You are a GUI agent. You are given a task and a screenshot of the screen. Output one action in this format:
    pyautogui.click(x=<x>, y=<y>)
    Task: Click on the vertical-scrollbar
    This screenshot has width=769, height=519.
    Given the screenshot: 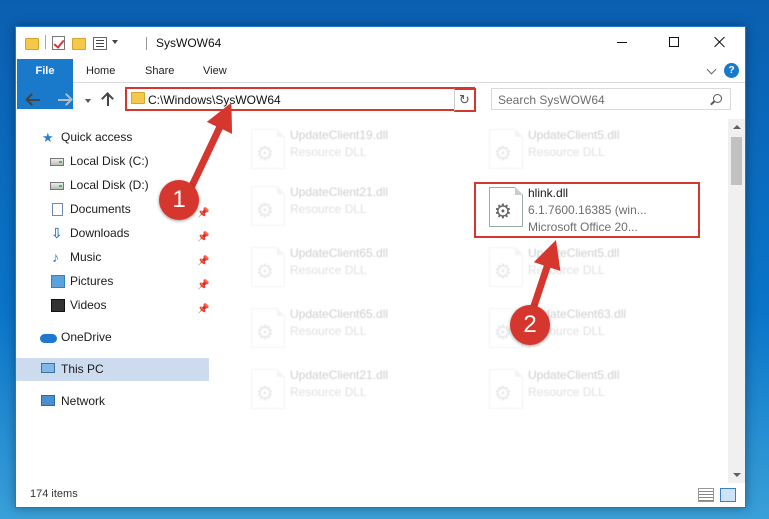 What is the action you would take?
    pyautogui.click(x=736, y=301)
    